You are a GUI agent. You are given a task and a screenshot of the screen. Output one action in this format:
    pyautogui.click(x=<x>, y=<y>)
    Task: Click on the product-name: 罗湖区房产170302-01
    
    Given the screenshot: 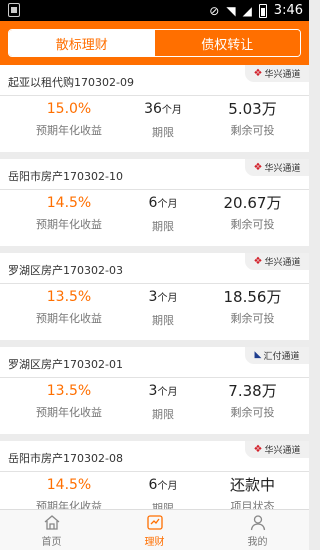 What is the action you would take?
    pyautogui.click(x=65, y=364)
    